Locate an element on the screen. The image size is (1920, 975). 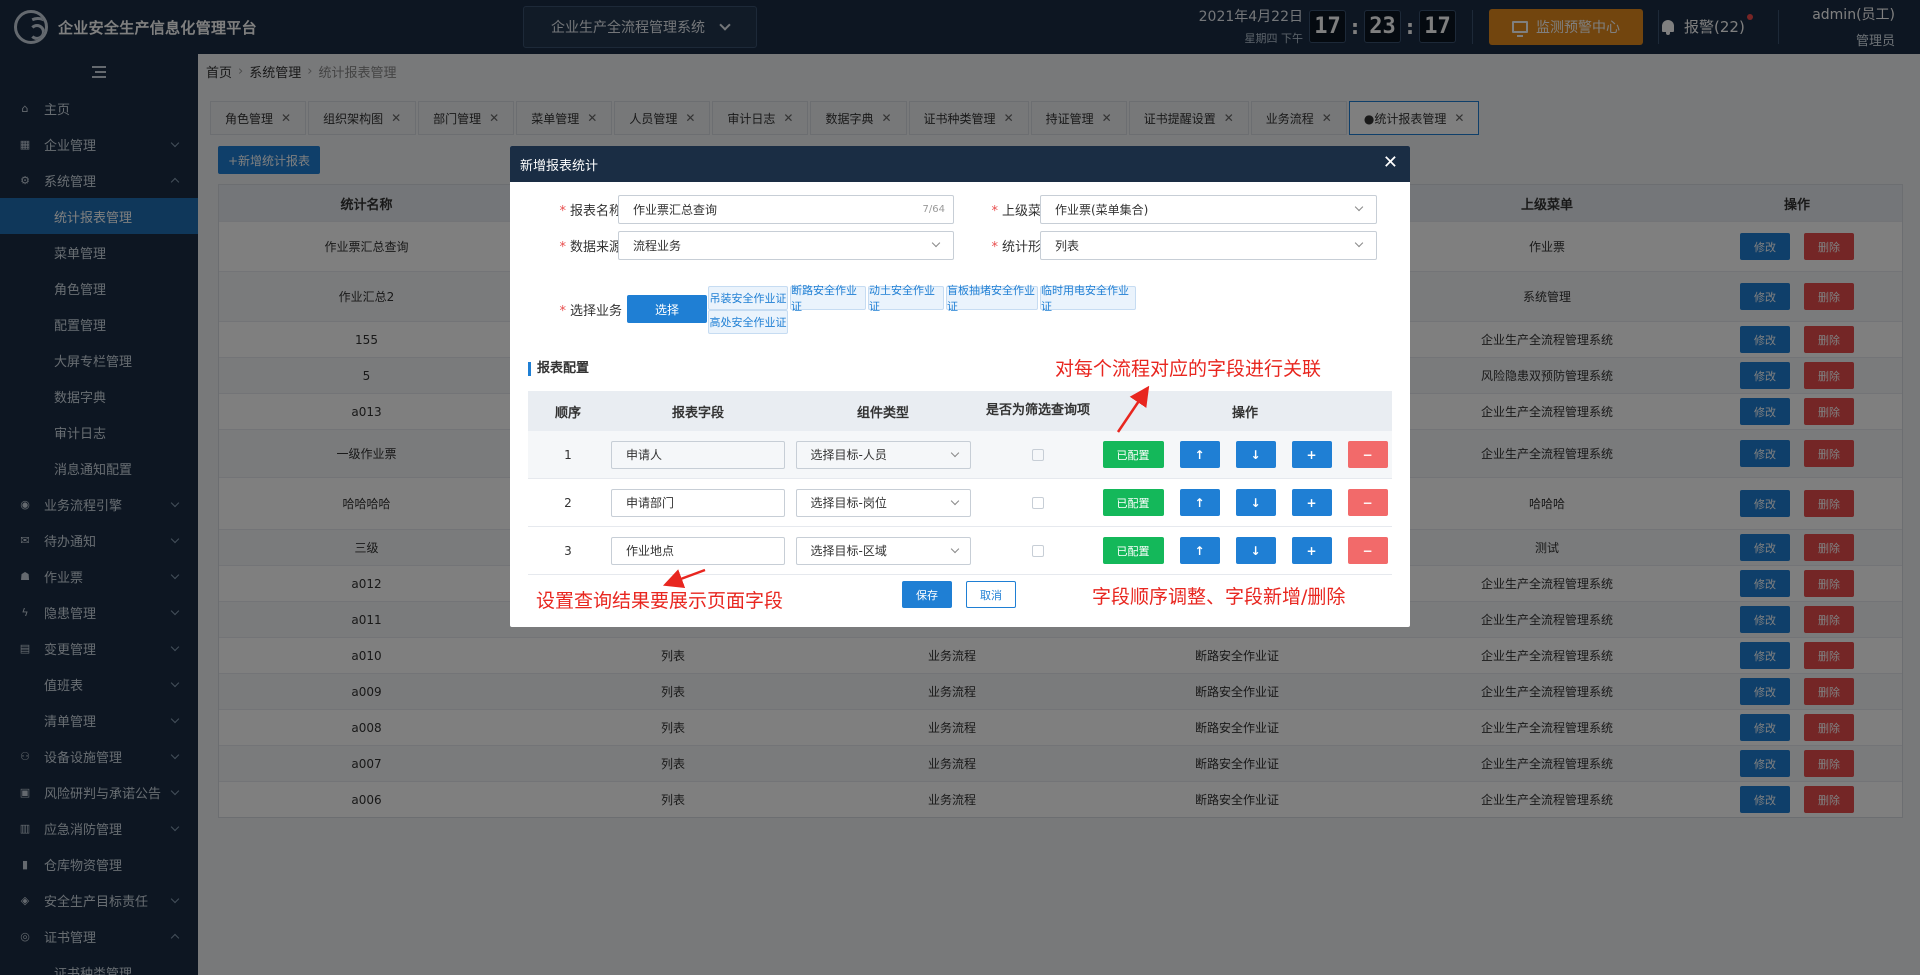
business-label: * 选择业务 is located at coordinates (590, 311).